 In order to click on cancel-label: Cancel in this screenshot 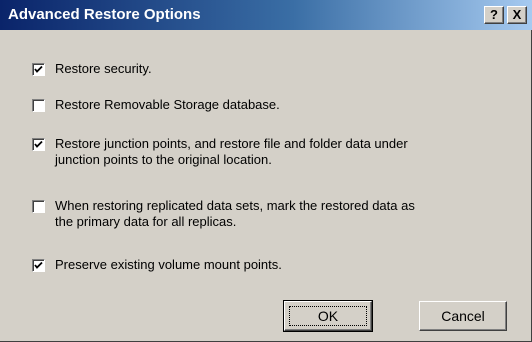, I will do `click(463, 316)`.